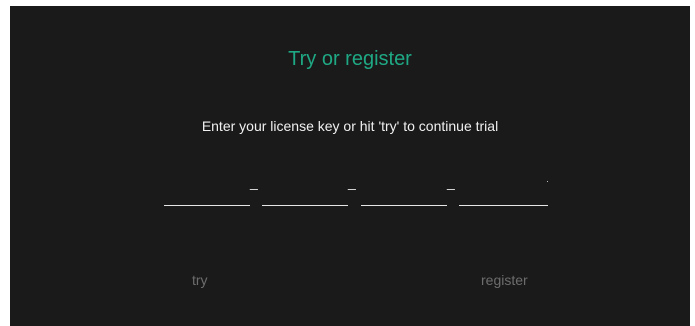  I want to click on register-button: register, so click(504, 280).